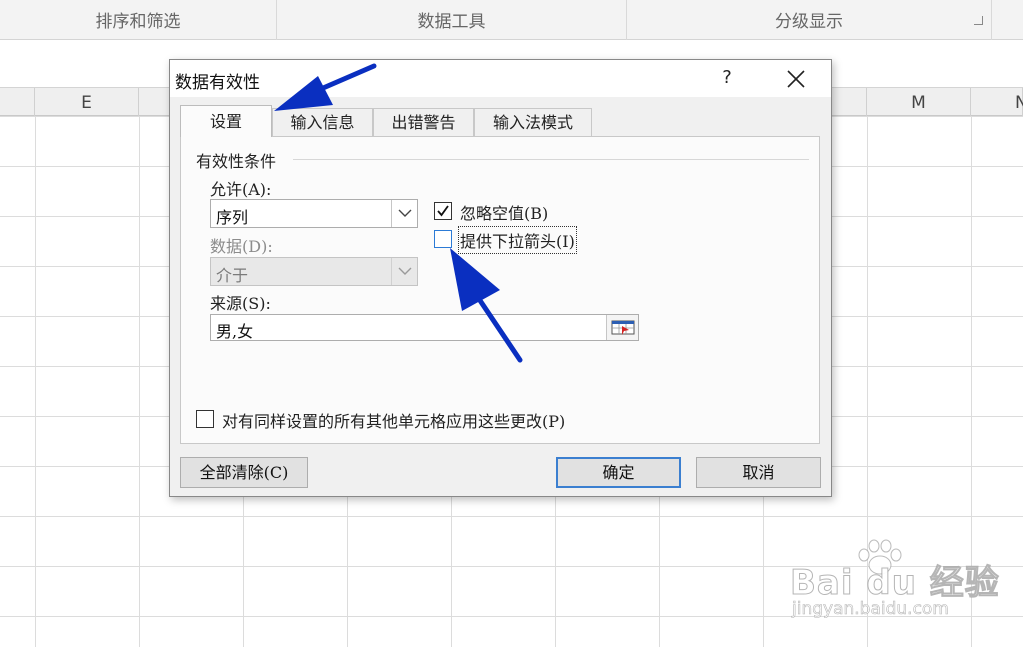 Image resolution: width=1023 pixels, height=647 pixels. I want to click on source-input-value: 男,女, so click(235, 331).